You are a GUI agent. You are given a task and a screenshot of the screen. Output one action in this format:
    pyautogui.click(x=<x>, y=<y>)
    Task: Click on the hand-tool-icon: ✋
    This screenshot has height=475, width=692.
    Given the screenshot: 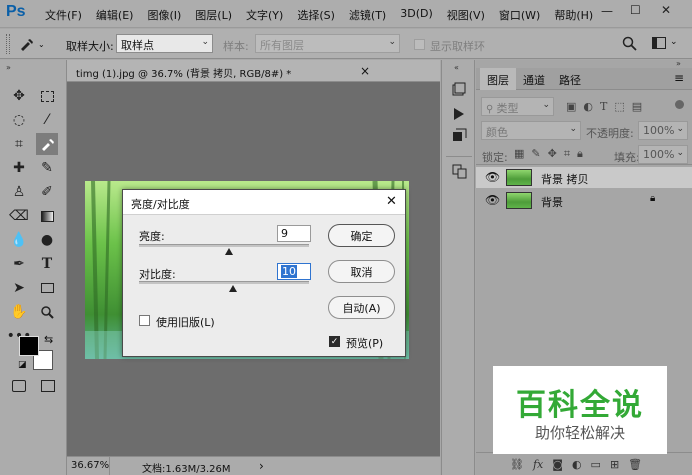 What is the action you would take?
    pyautogui.click(x=19, y=312)
    